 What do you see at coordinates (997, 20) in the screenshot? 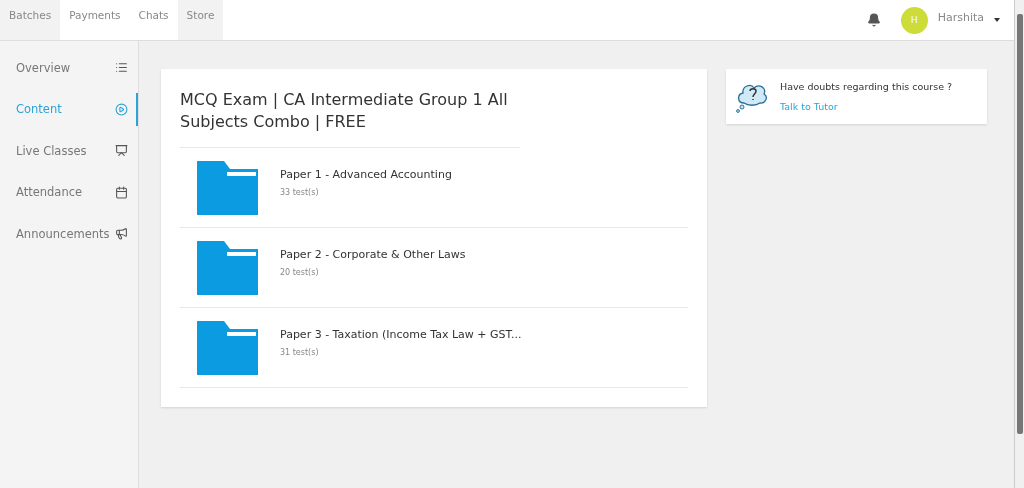
I see `caret-icon` at bounding box center [997, 20].